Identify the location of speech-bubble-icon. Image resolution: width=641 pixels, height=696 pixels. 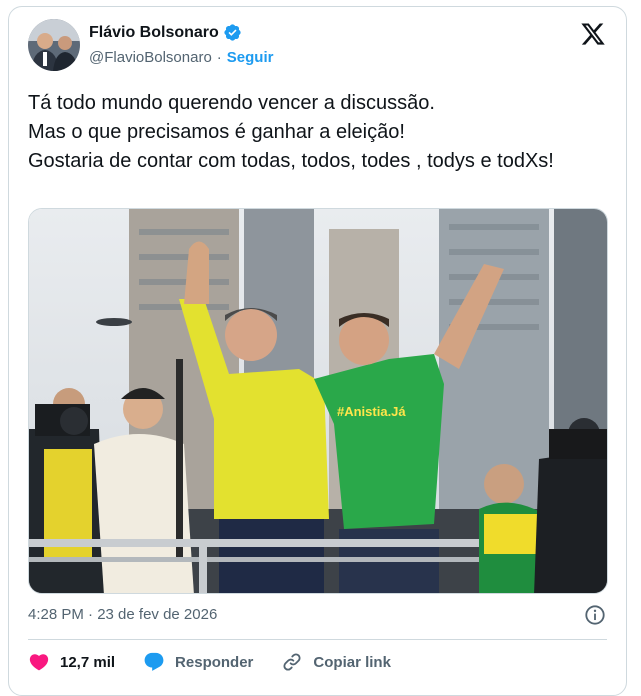
(154, 661).